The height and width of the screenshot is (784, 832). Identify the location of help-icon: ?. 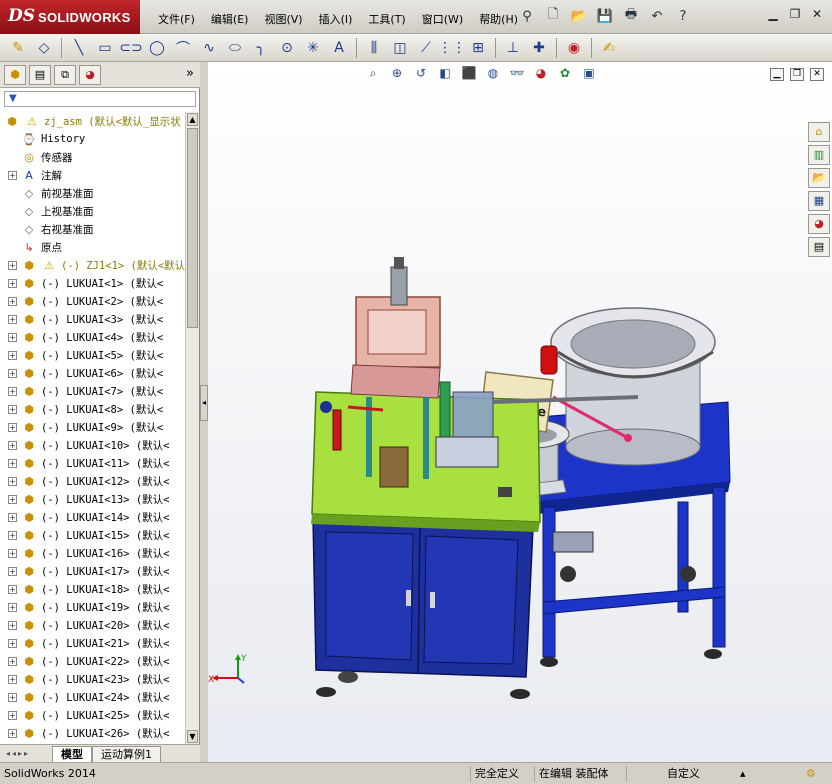
(683, 16).